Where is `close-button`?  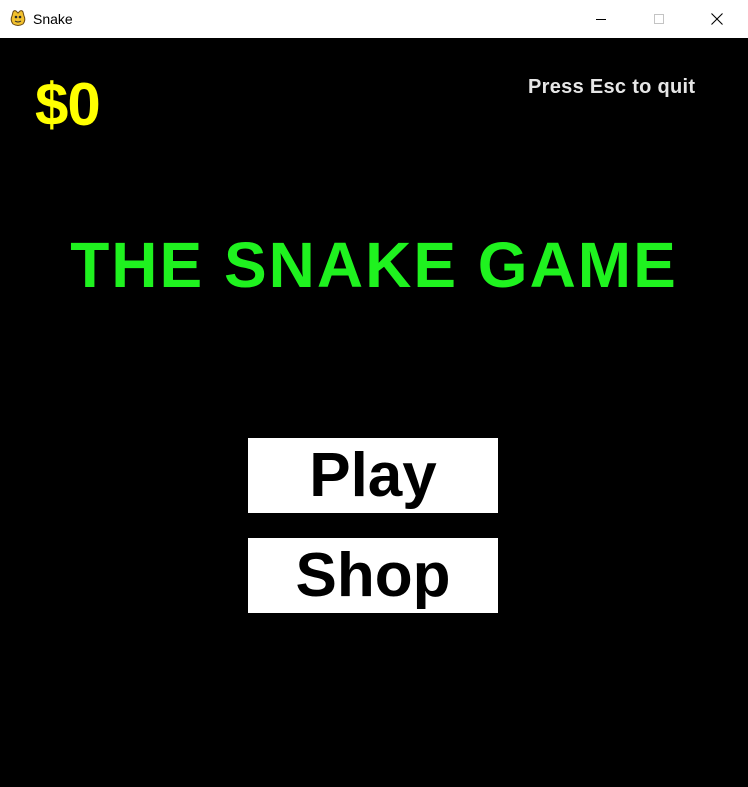 close-button is located at coordinates (717, 19).